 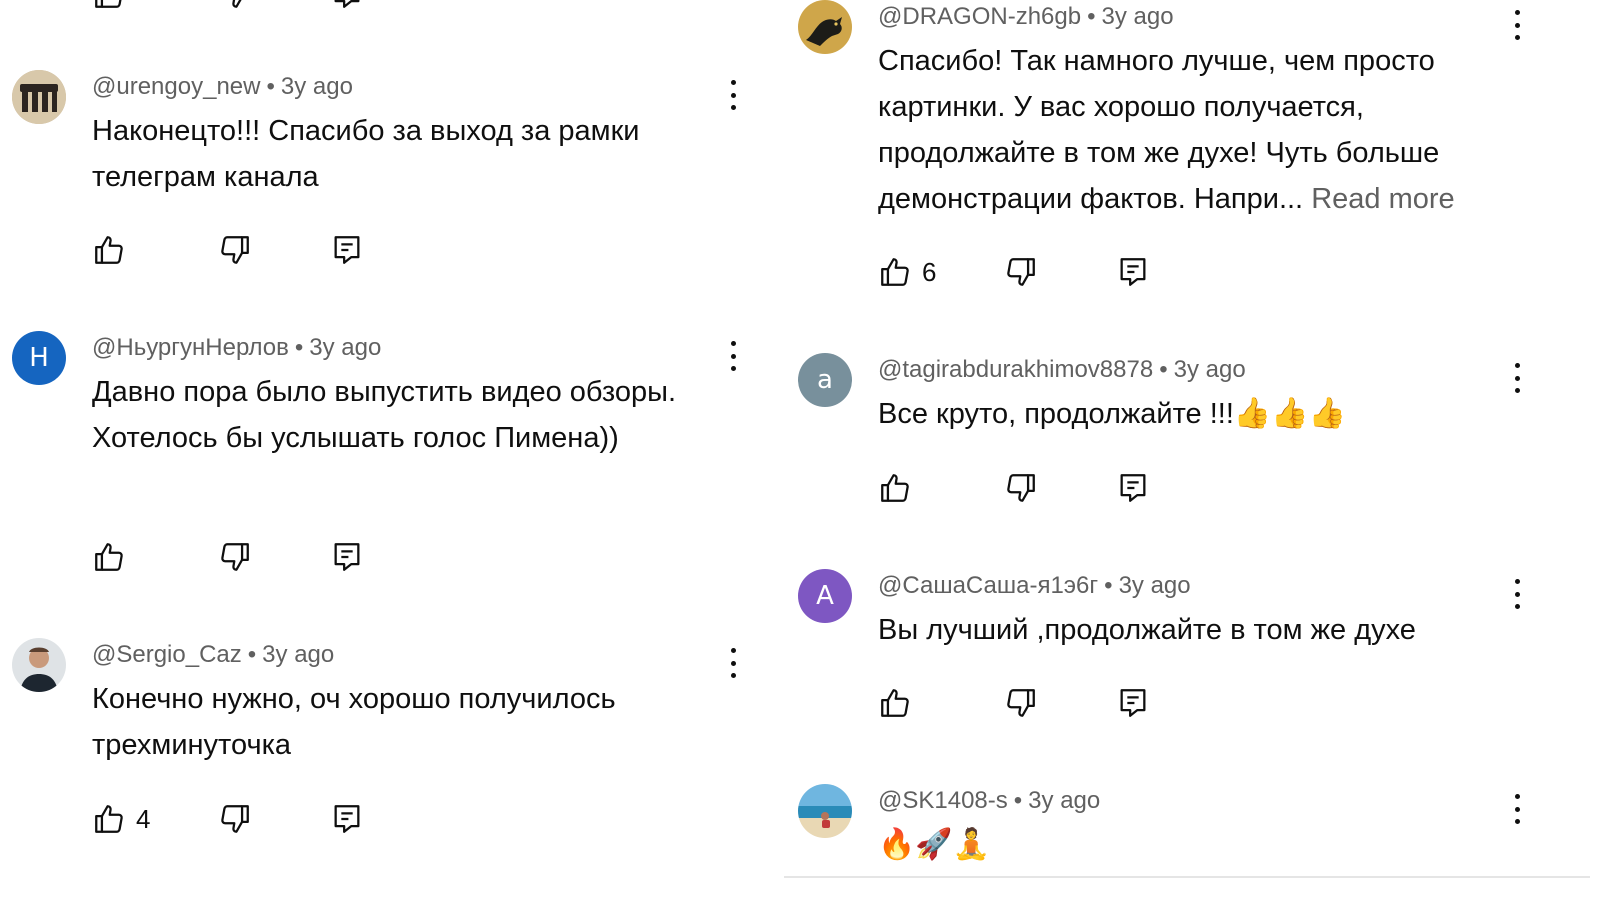 I want to click on like-count: 4, so click(x=143, y=818).